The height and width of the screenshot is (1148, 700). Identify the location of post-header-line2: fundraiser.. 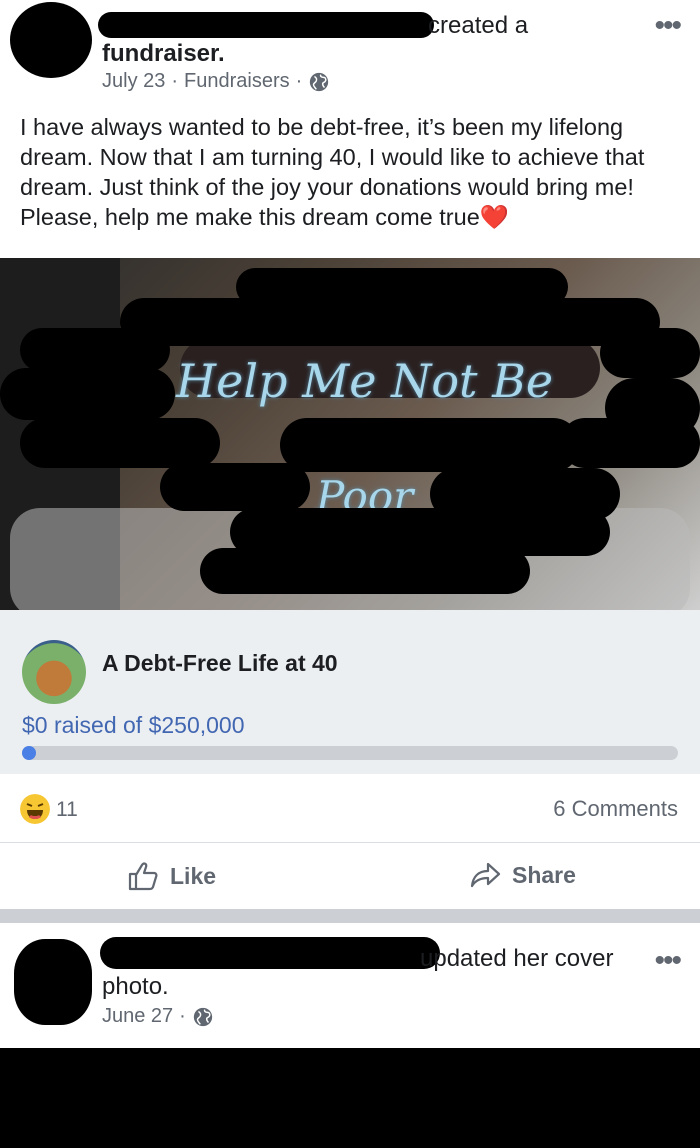
(163, 53).